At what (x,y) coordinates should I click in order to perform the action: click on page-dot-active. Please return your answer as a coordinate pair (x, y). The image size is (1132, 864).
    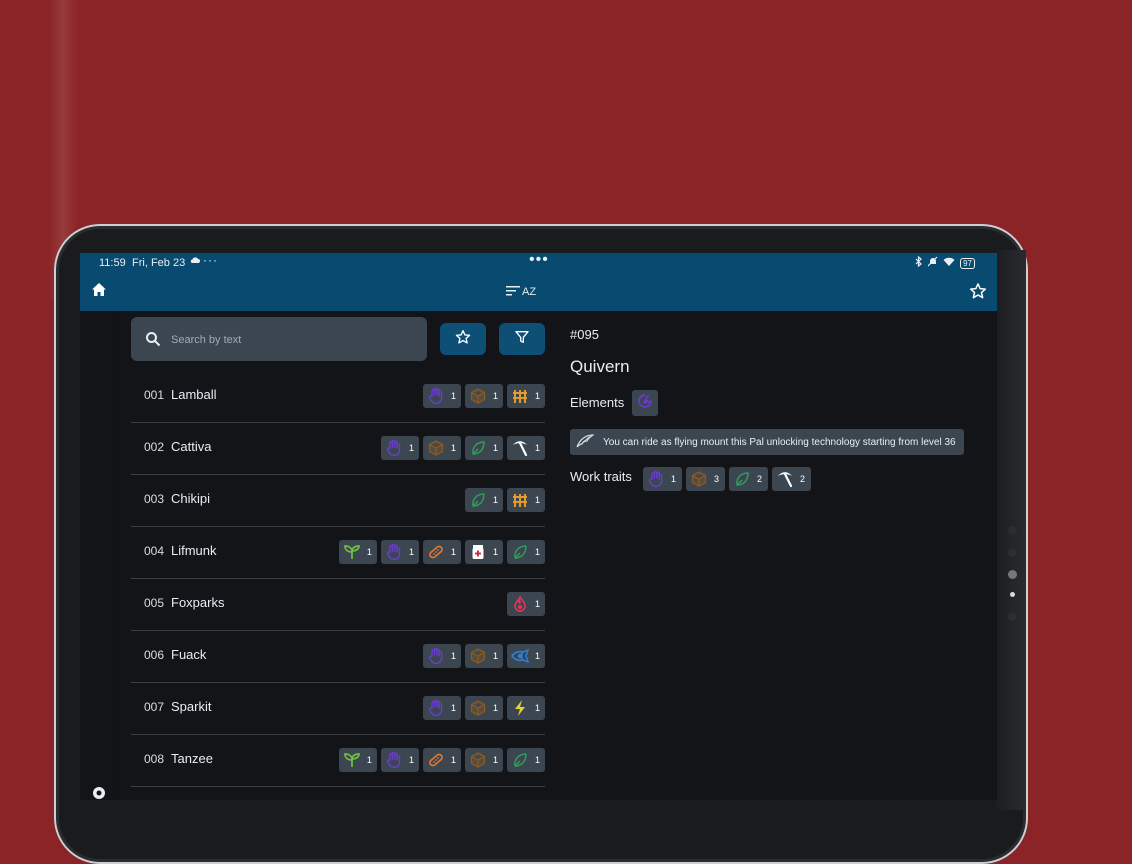
    Looking at the image, I should click on (1012, 594).